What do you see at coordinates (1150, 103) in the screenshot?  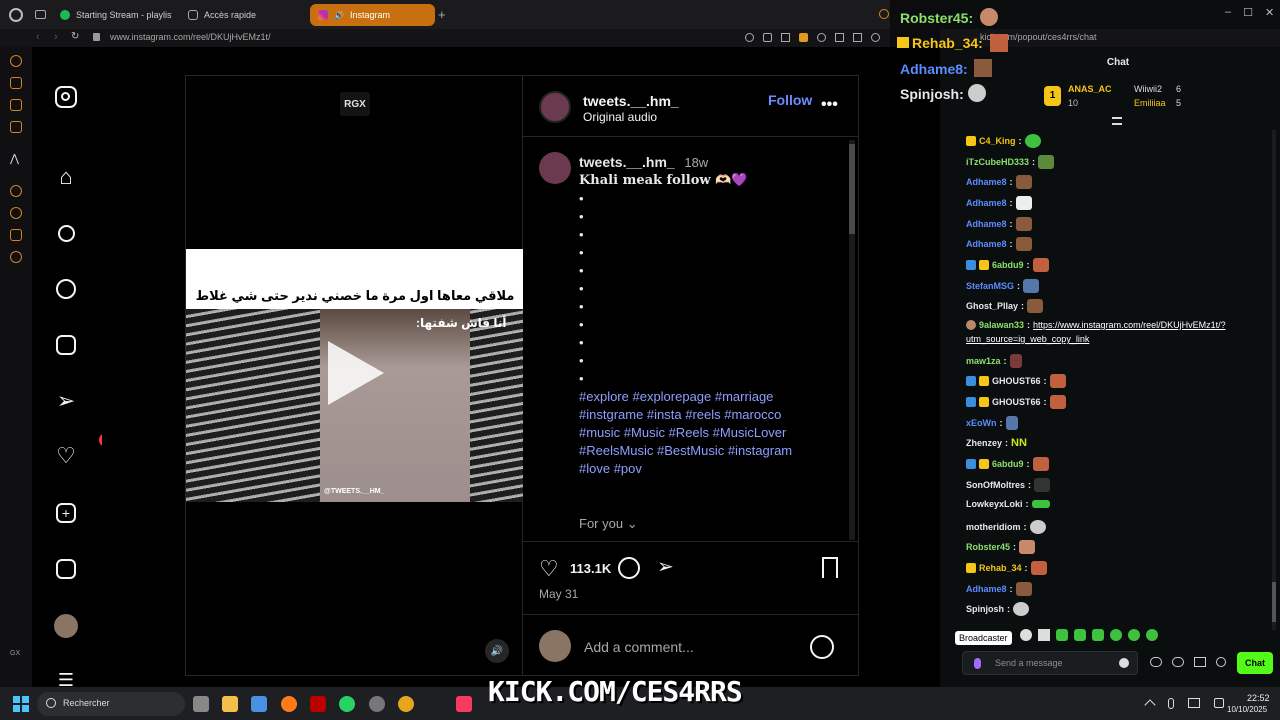 I see `leader-name: Emiliiaa` at bounding box center [1150, 103].